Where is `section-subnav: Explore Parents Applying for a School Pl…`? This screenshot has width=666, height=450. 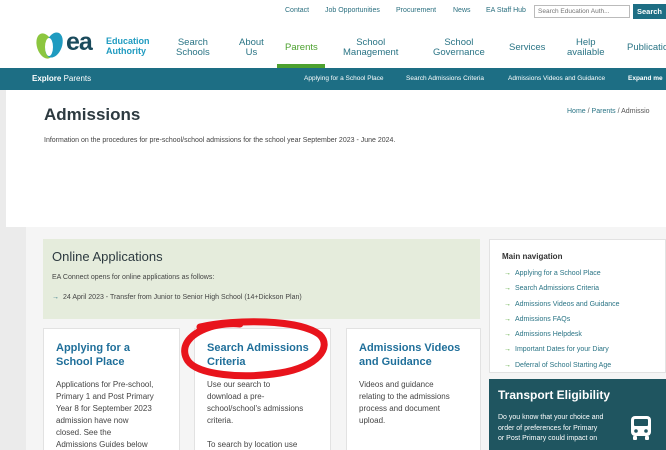
section-subnav: Explore Parents Applying for a School Pl… is located at coordinates (333, 79).